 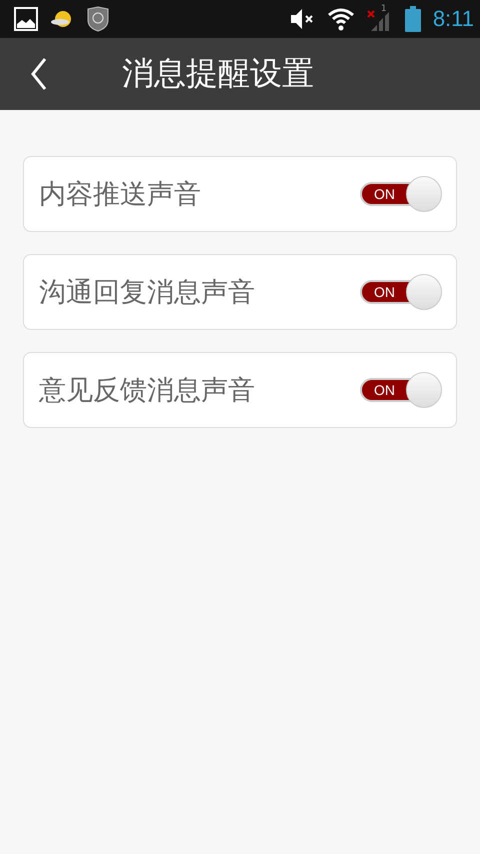 What do you see at coordinates (98, 19) in the screenshot?
I see `shield-icon` at bounding box center [98, 19].